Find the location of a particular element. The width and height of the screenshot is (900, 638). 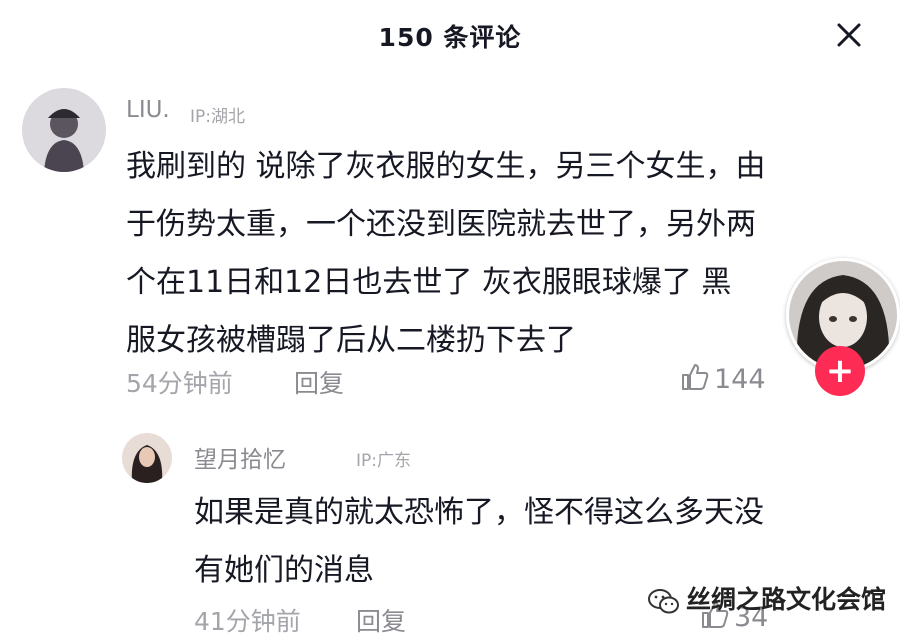

comment-ip-location: IP:广东 is located at coordinates (383, 461).